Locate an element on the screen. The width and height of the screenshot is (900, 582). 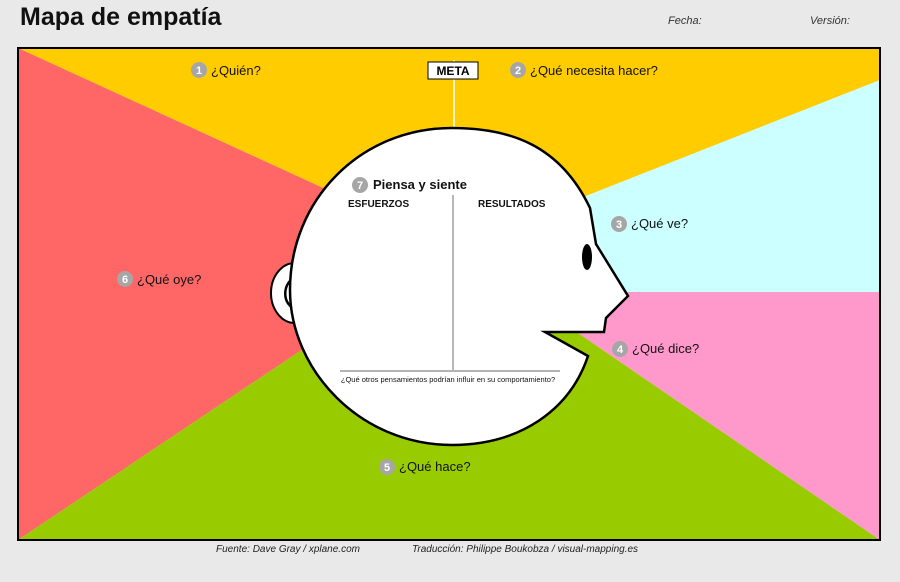
badge-does-number: 5 is located at coordinates (387, 468).